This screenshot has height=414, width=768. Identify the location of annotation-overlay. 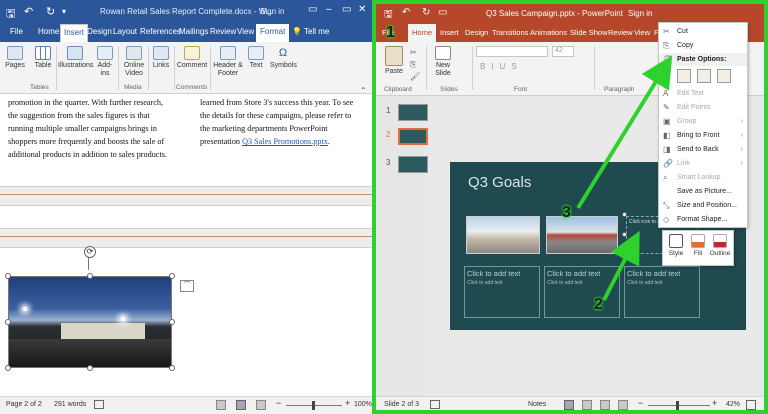
(624, 178).